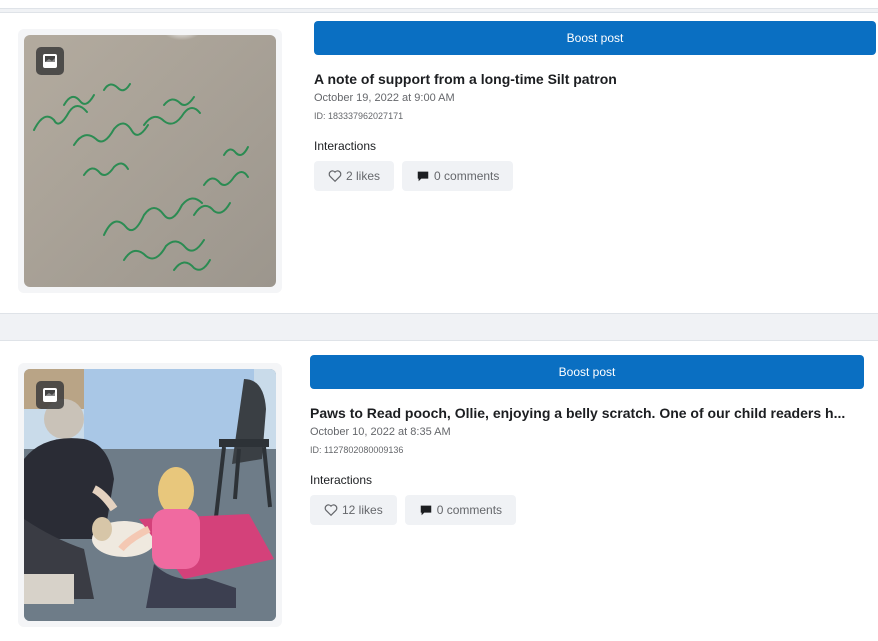 This screenshot has width=878, height=641. Describe the element at coordinates (595, 176) in the screenshot. I see `interaction-chips: 2 likes 0 comments` at that location.